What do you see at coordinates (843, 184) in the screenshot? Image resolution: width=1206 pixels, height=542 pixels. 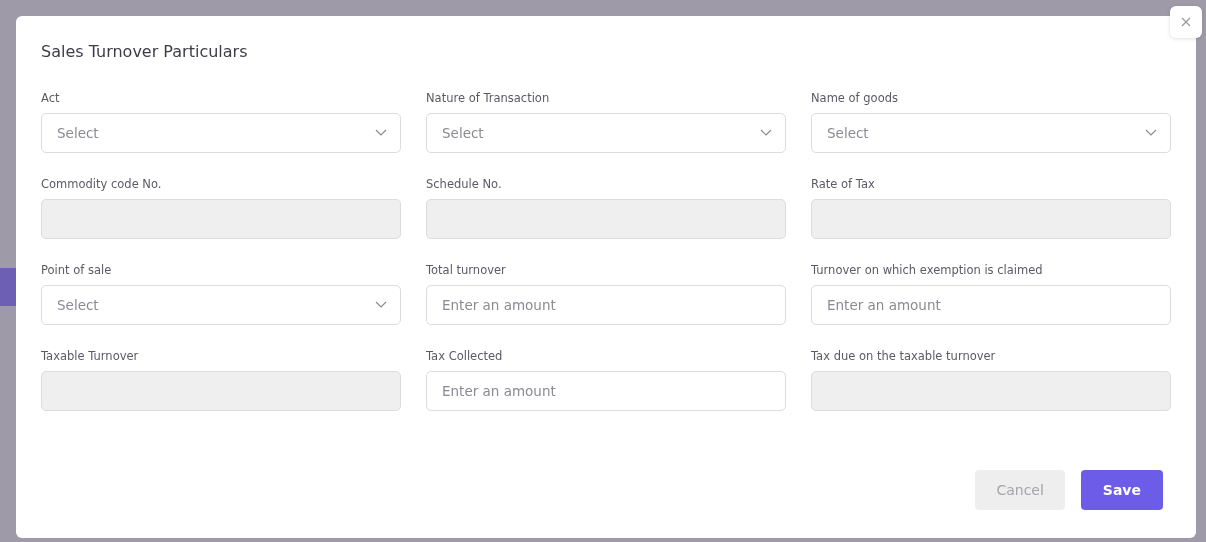 I see `field-label: Rate of Tax` at bounding box center [843, 184].